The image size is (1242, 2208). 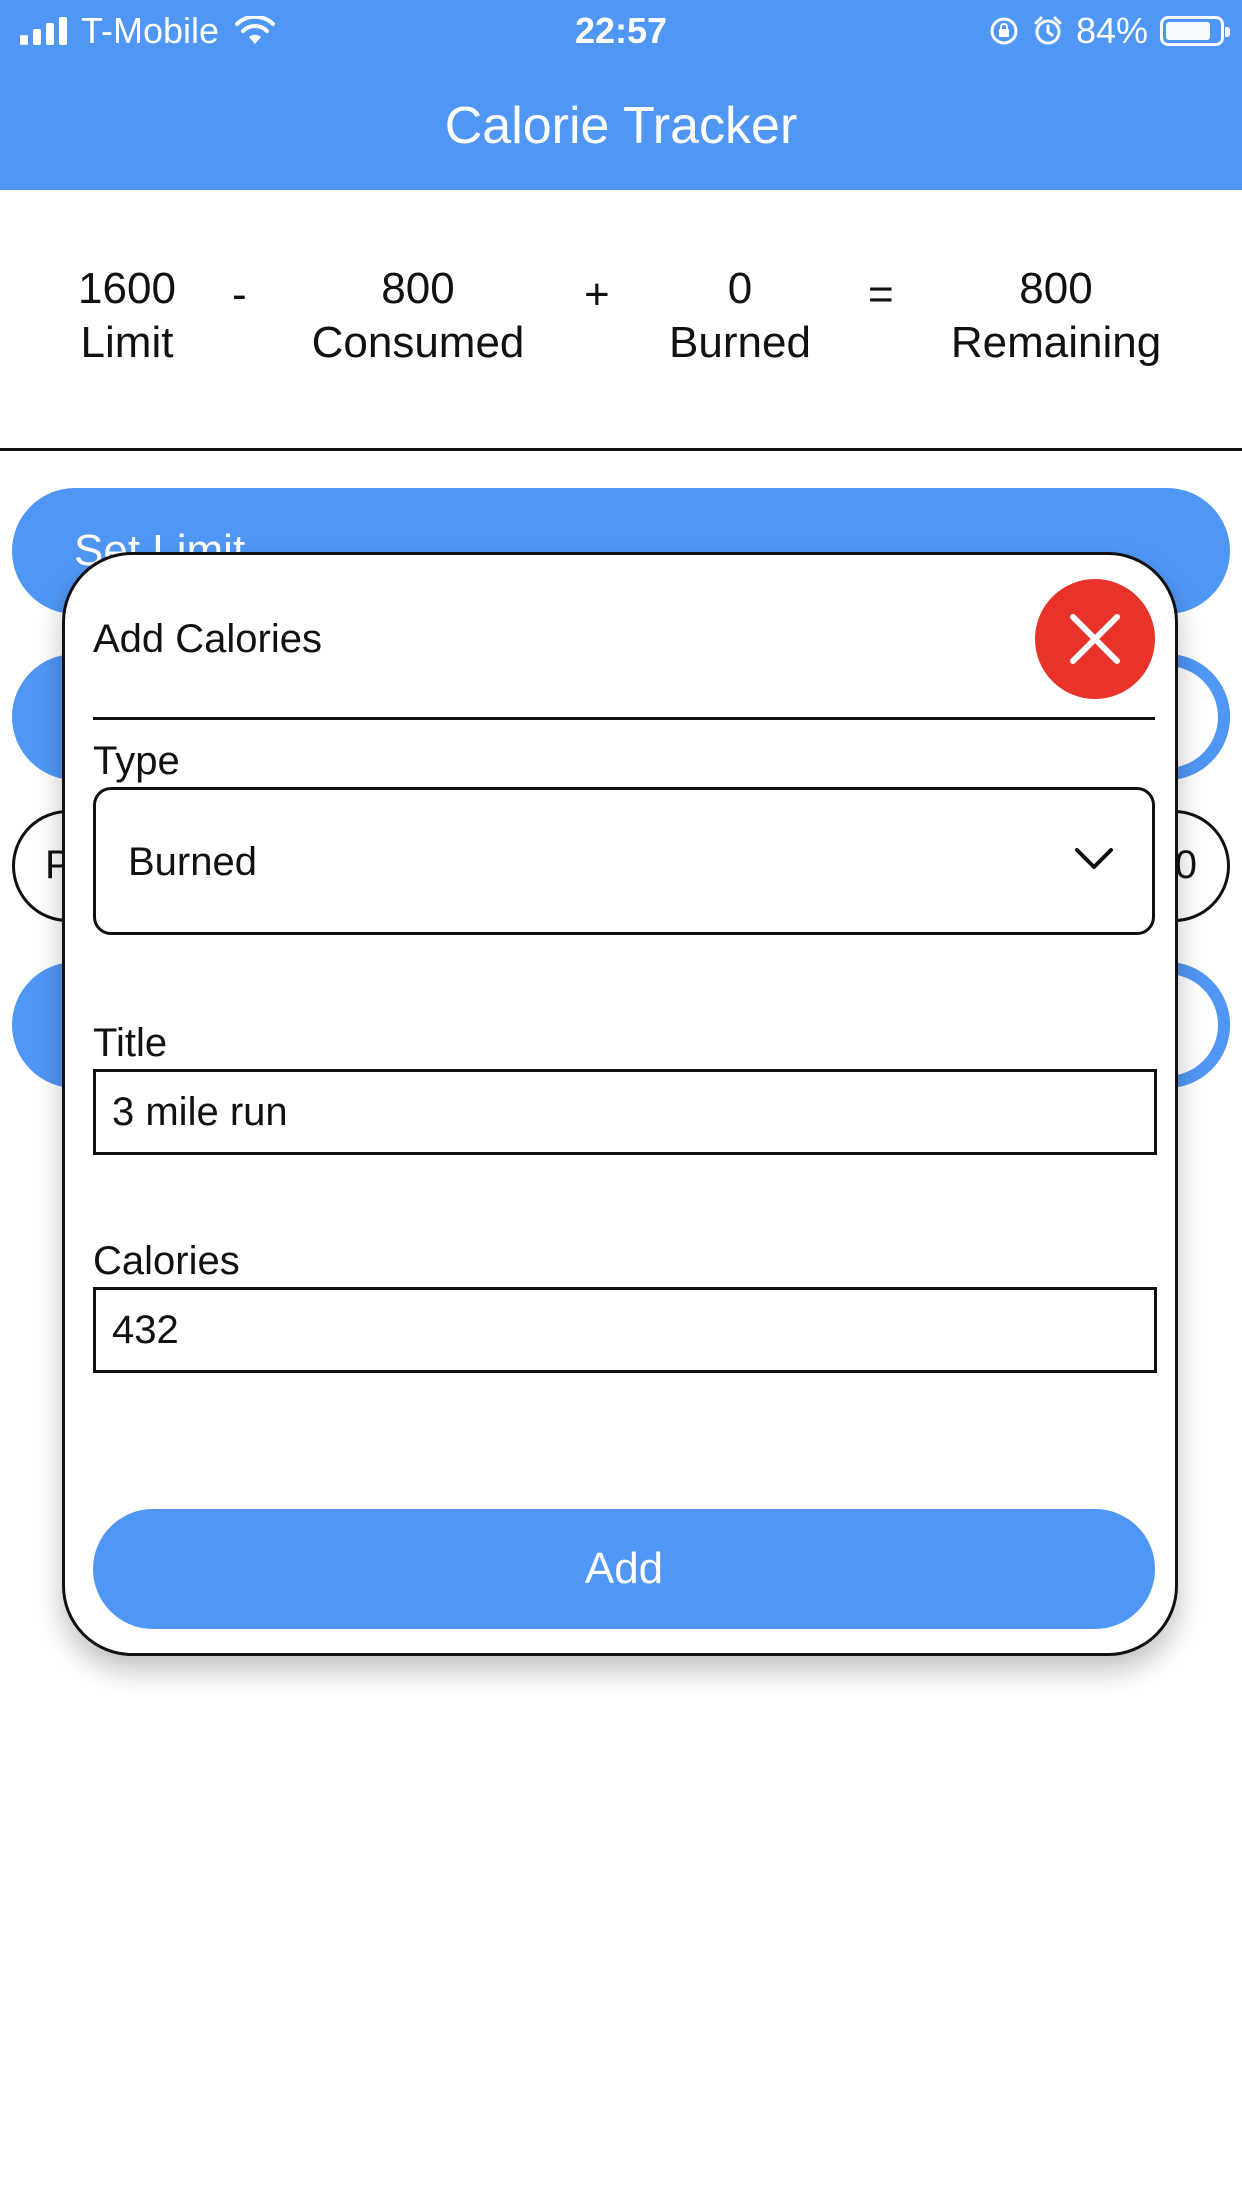 I want to click on summary-divider, so click(x=621, y=449).